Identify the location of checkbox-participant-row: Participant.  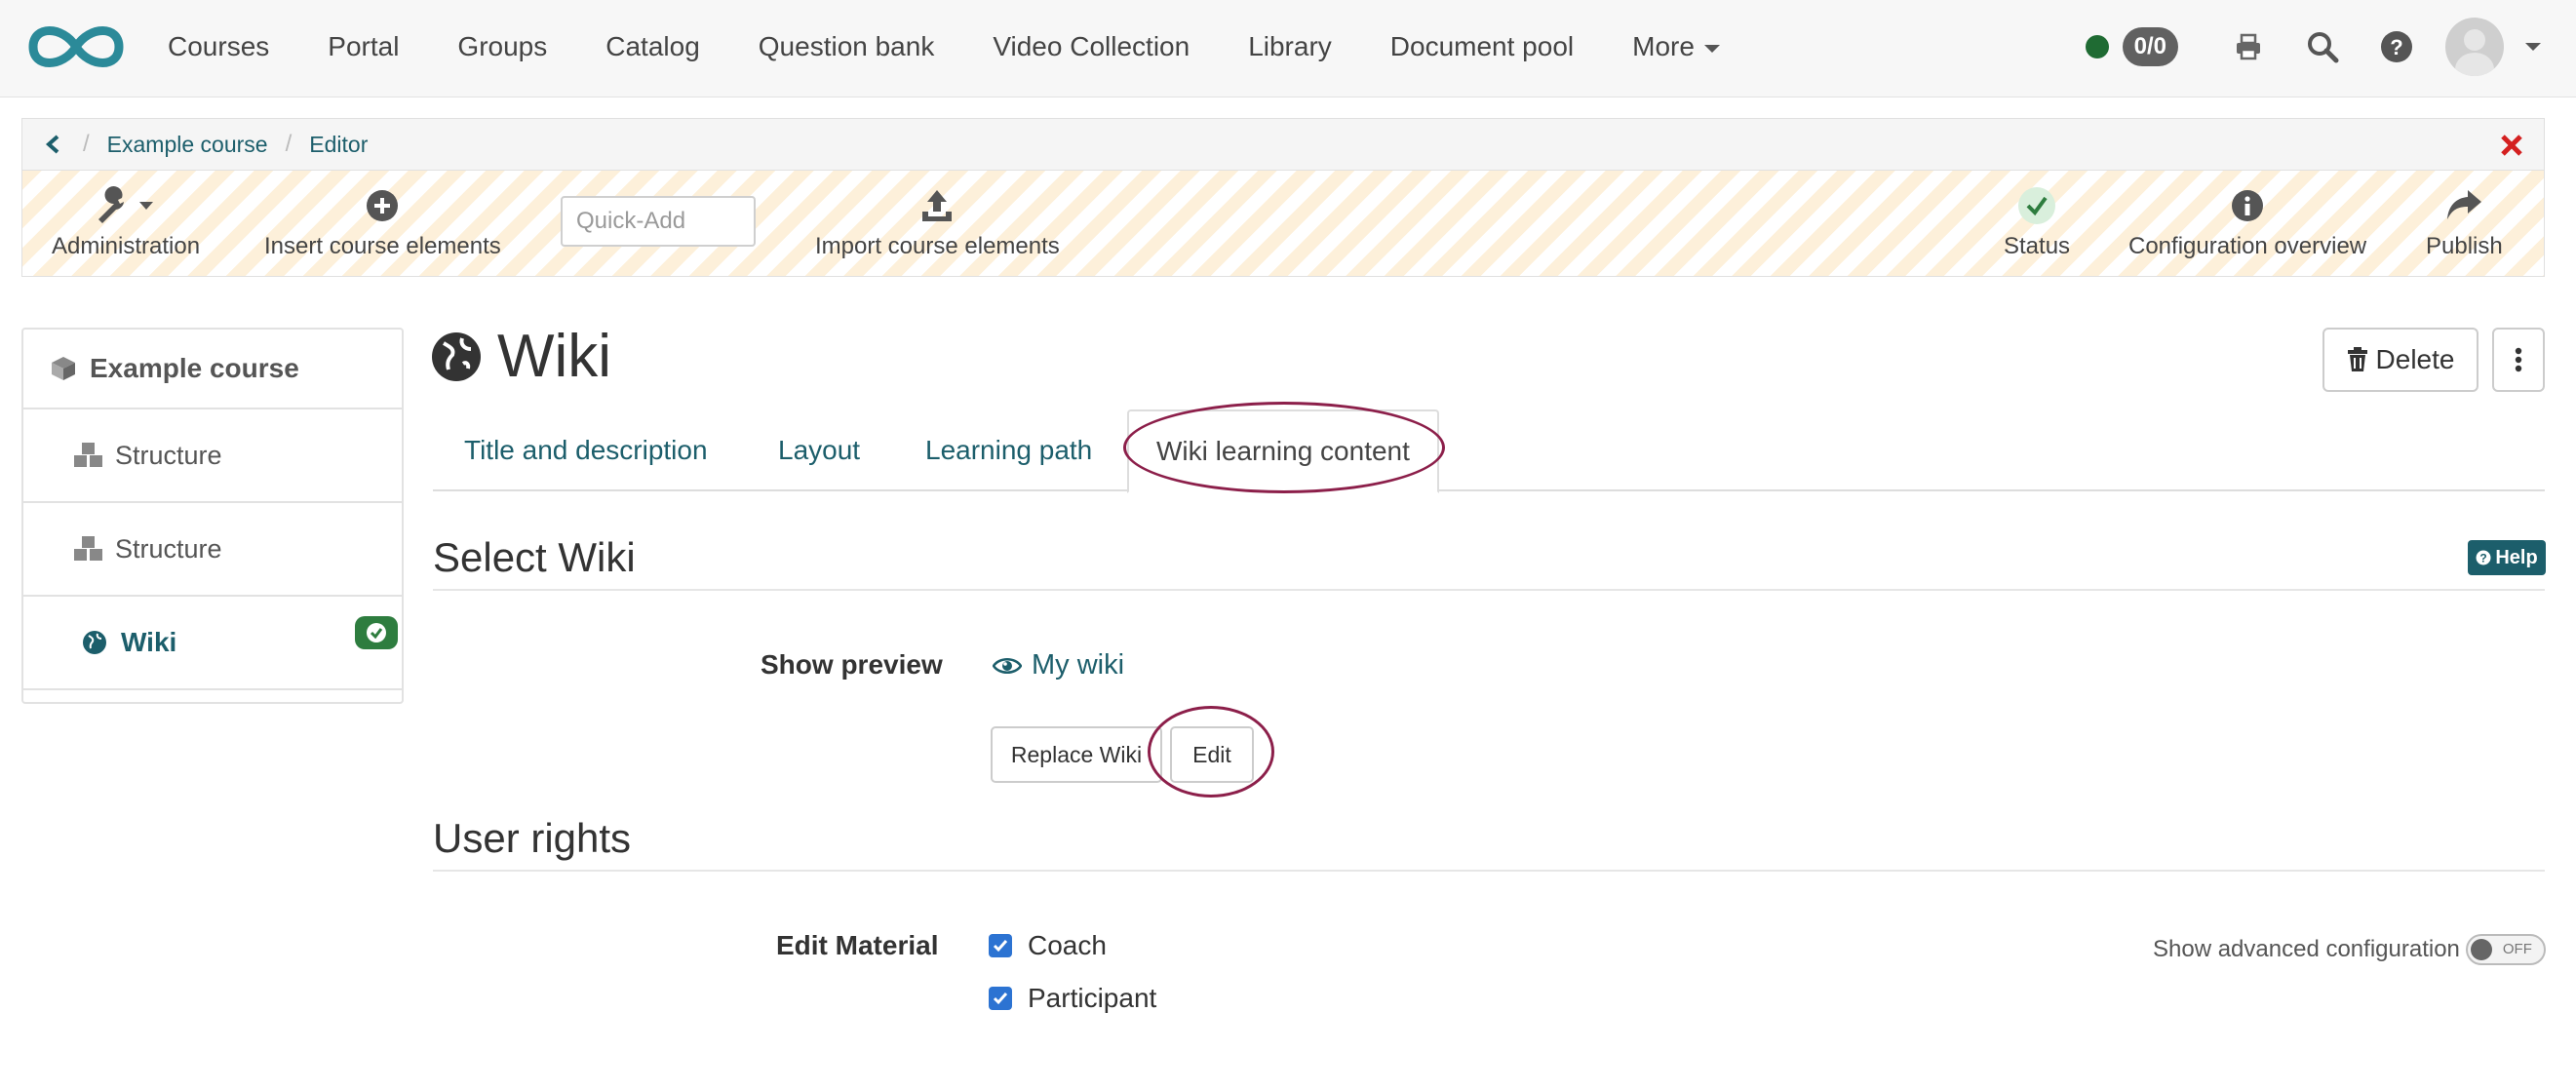
(1072, 998).